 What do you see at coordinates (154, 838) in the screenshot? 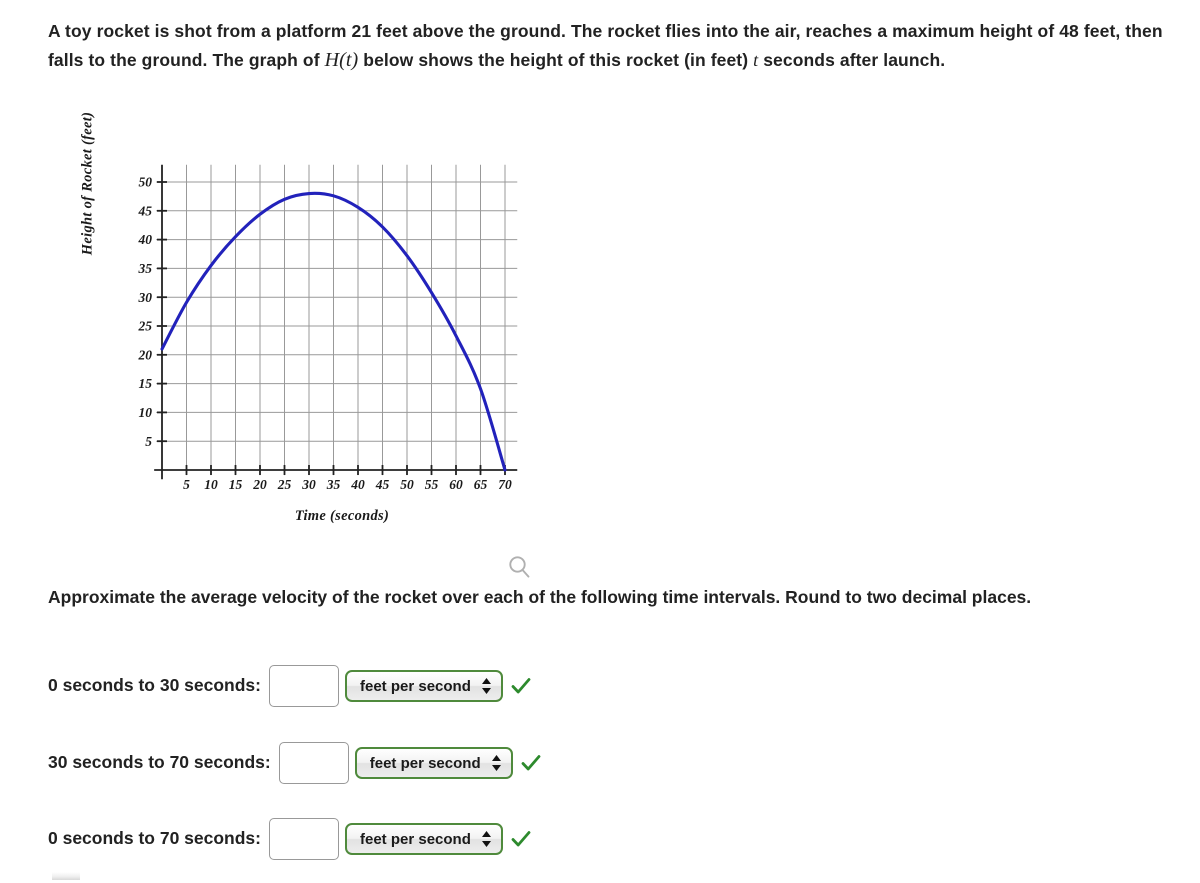
I see `answer-row-label: 0 seconds to 70 seconds:` at bounding box center [154, 838].